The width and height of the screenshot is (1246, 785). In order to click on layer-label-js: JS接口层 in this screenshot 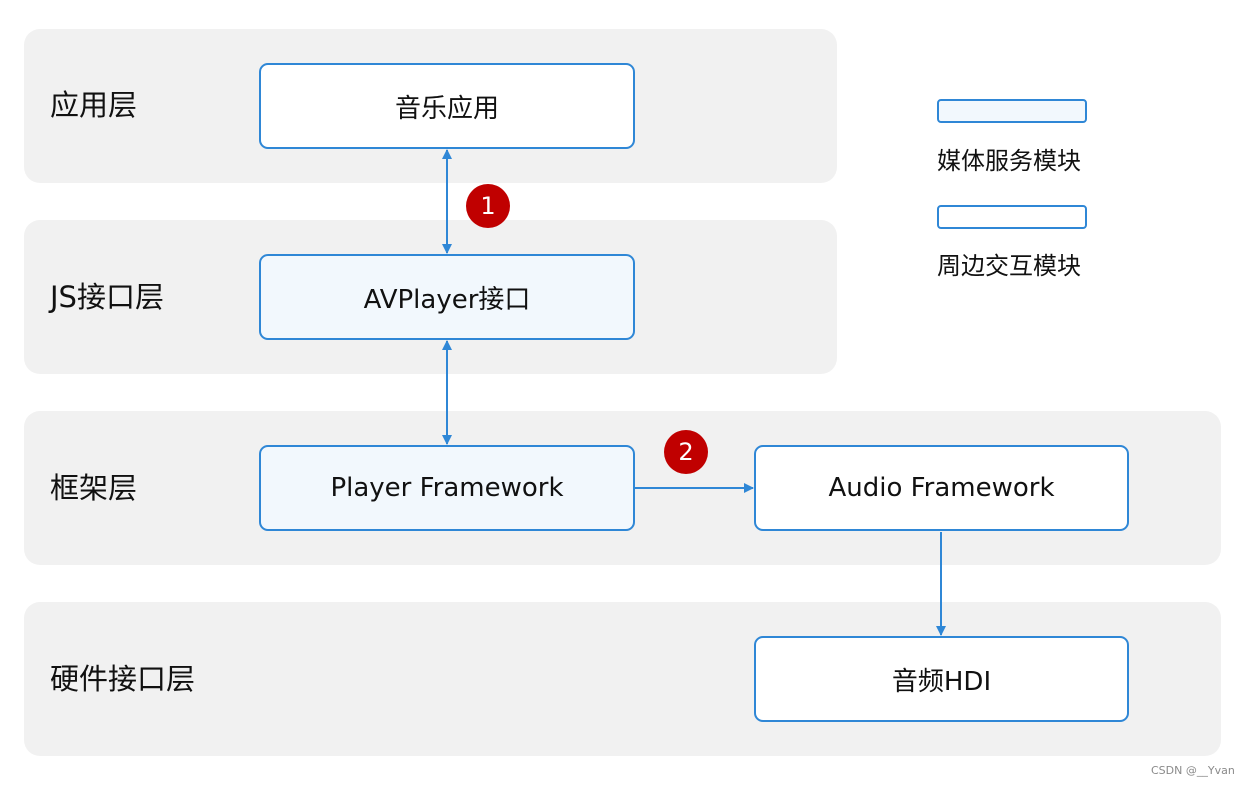, I will do `click(107, 297)`.